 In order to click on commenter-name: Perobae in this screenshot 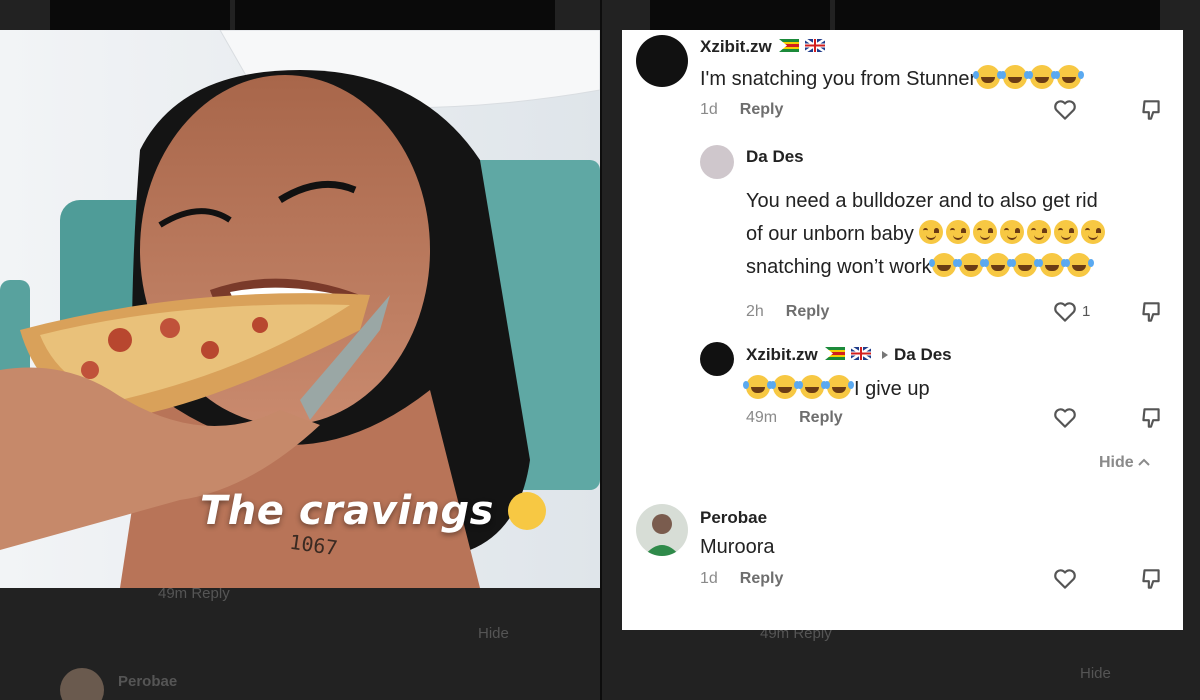, I will do `click(733, 518)`.